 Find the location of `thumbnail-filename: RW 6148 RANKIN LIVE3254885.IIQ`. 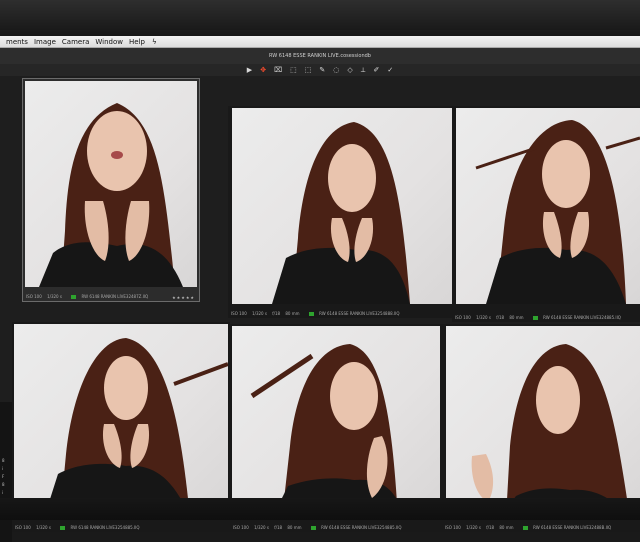

thumbnail-filename: RW 6148 RANKIN LIVE3254885.IIQ is located at coordinates (105, 527).